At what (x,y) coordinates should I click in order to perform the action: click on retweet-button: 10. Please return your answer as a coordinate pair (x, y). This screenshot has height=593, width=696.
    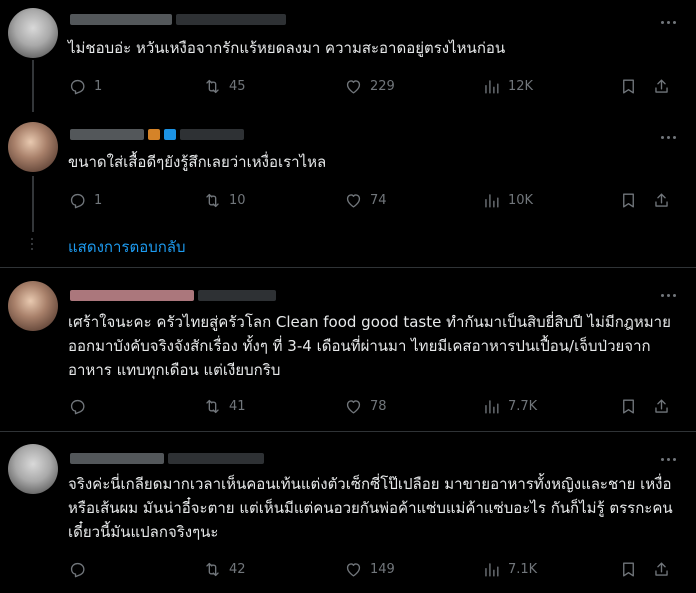
    Looking at the image, I should click on (224, 200).